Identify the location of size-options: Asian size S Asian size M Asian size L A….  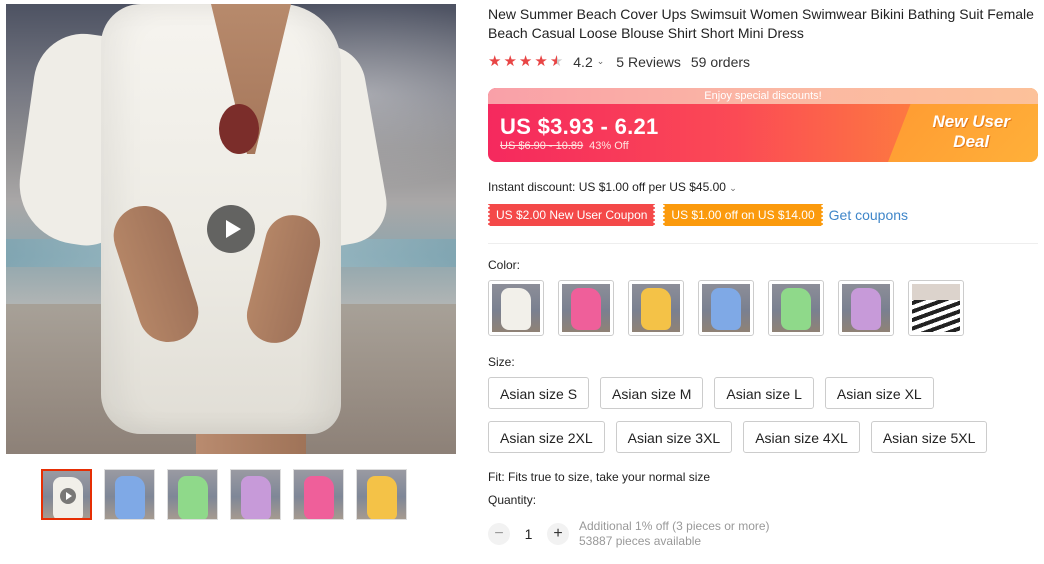
(766, 421).